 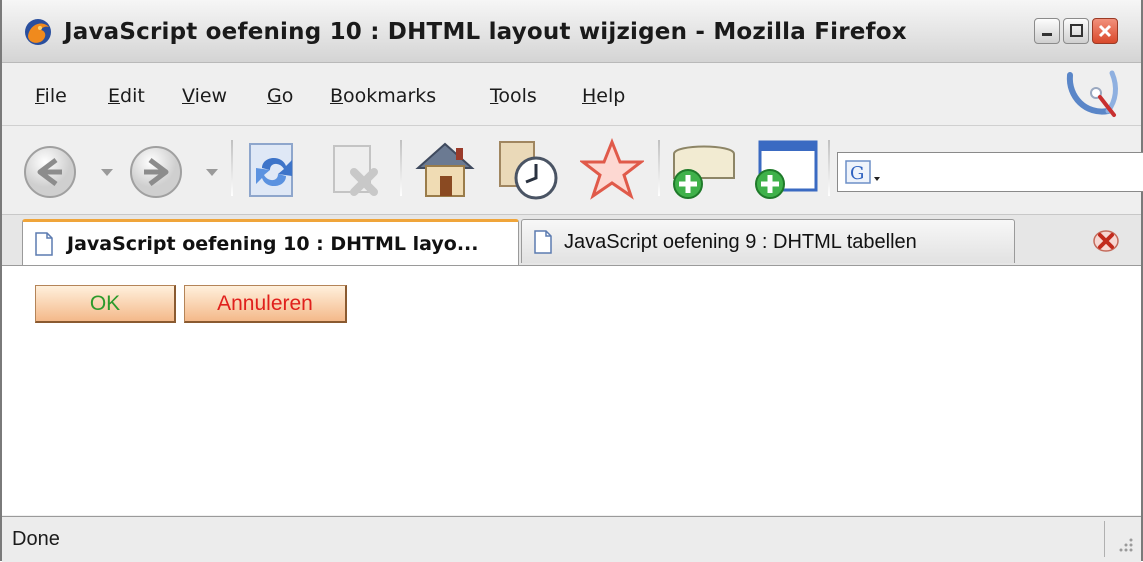 I want to click on cancel-button: Annuleren, so click(x=265, y=304).